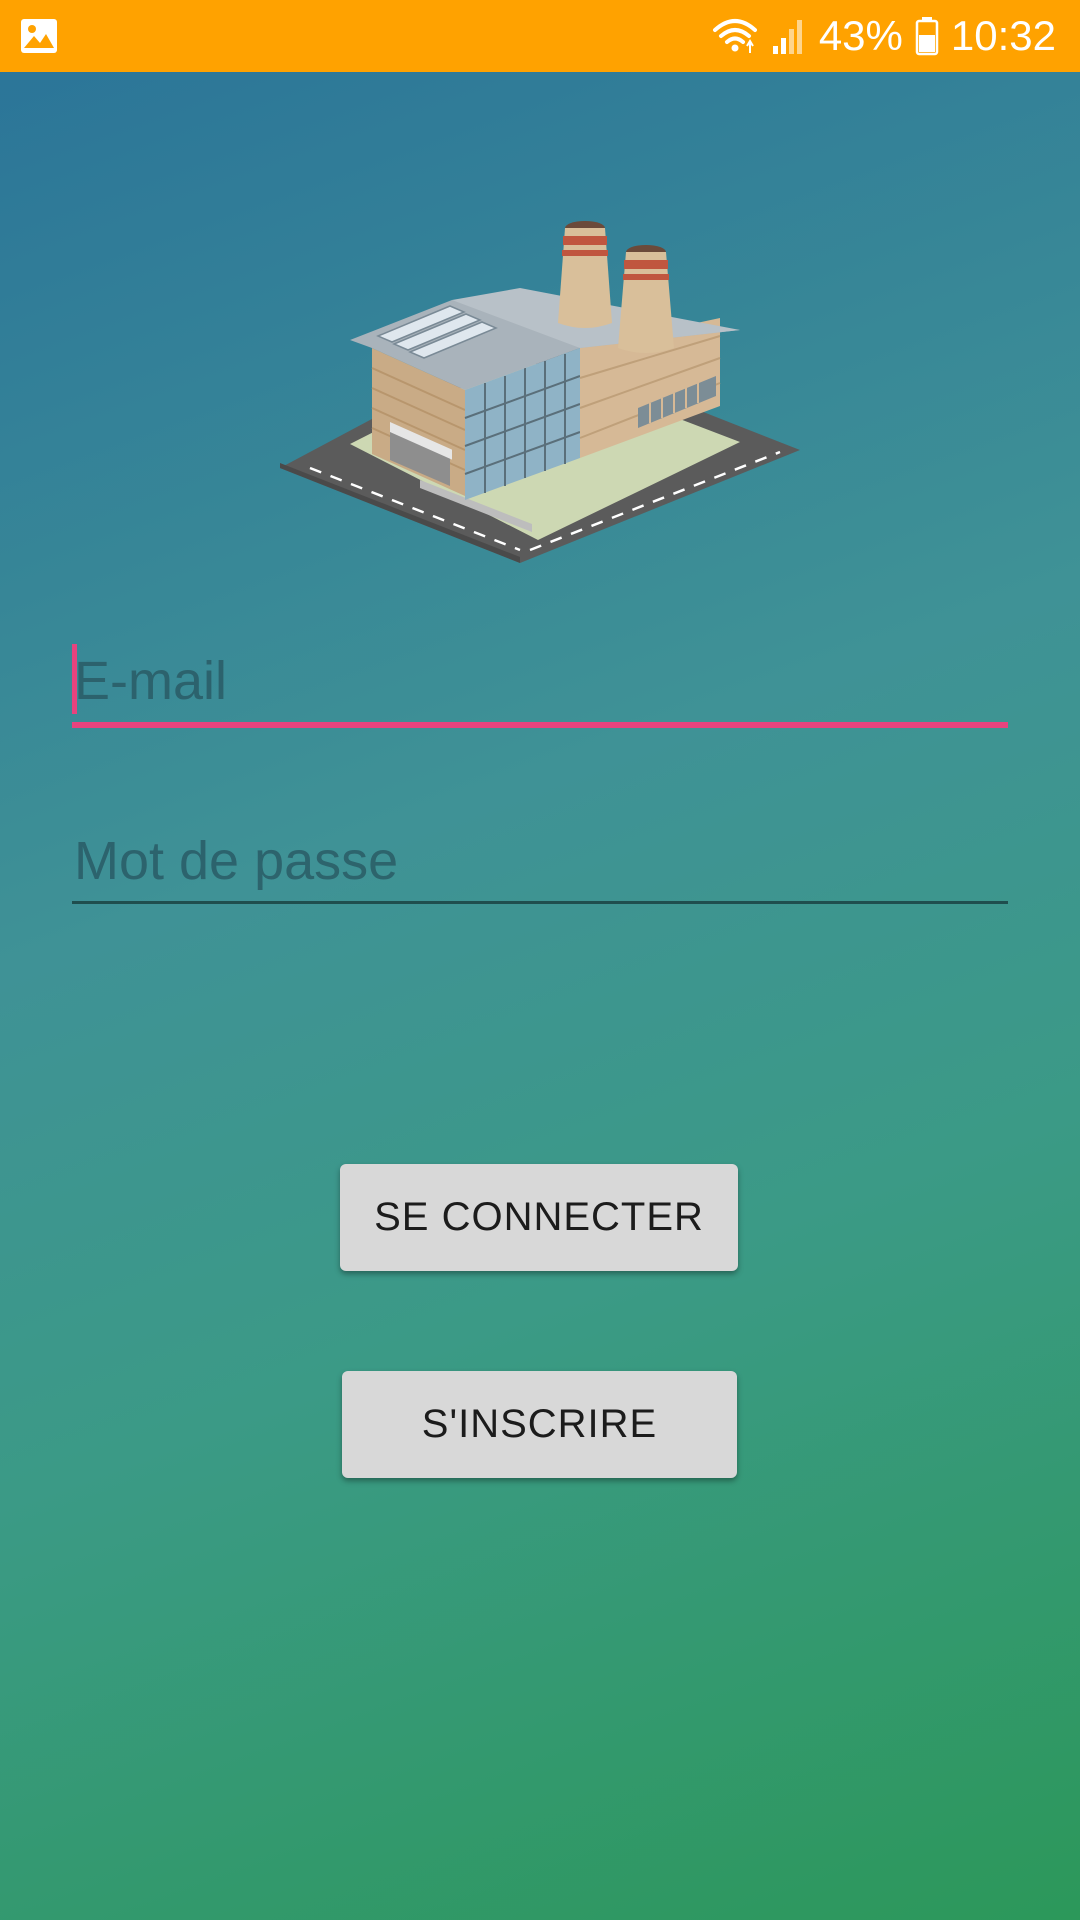  I want to click on factory-building-icon, so click(540, 392).